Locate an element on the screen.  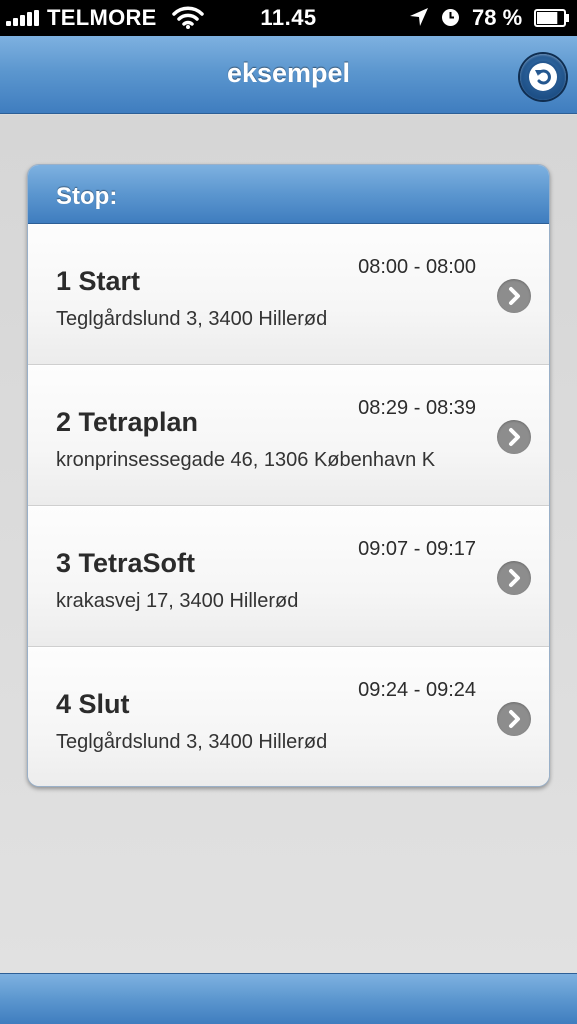
footer-toolbar is located at coordinates (288, 998).